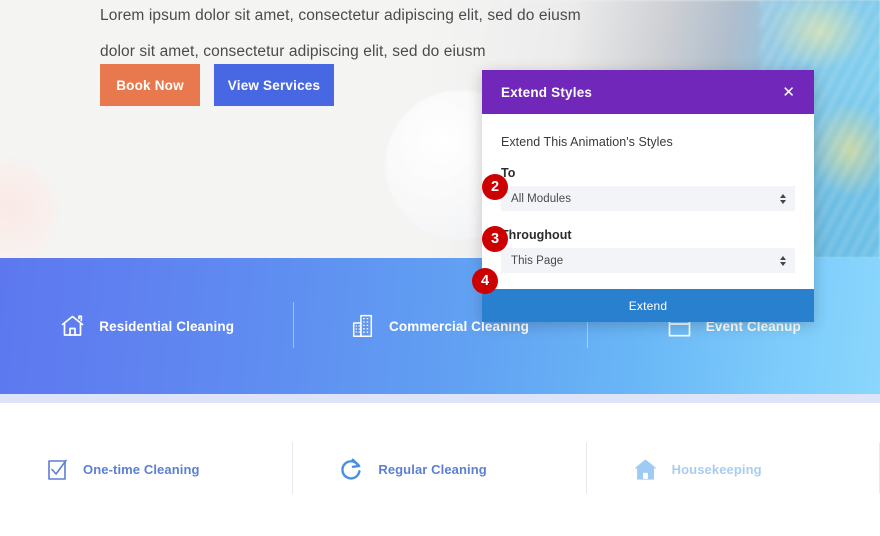  I want to click on extend-button-label: Extend, so click(648, 305).